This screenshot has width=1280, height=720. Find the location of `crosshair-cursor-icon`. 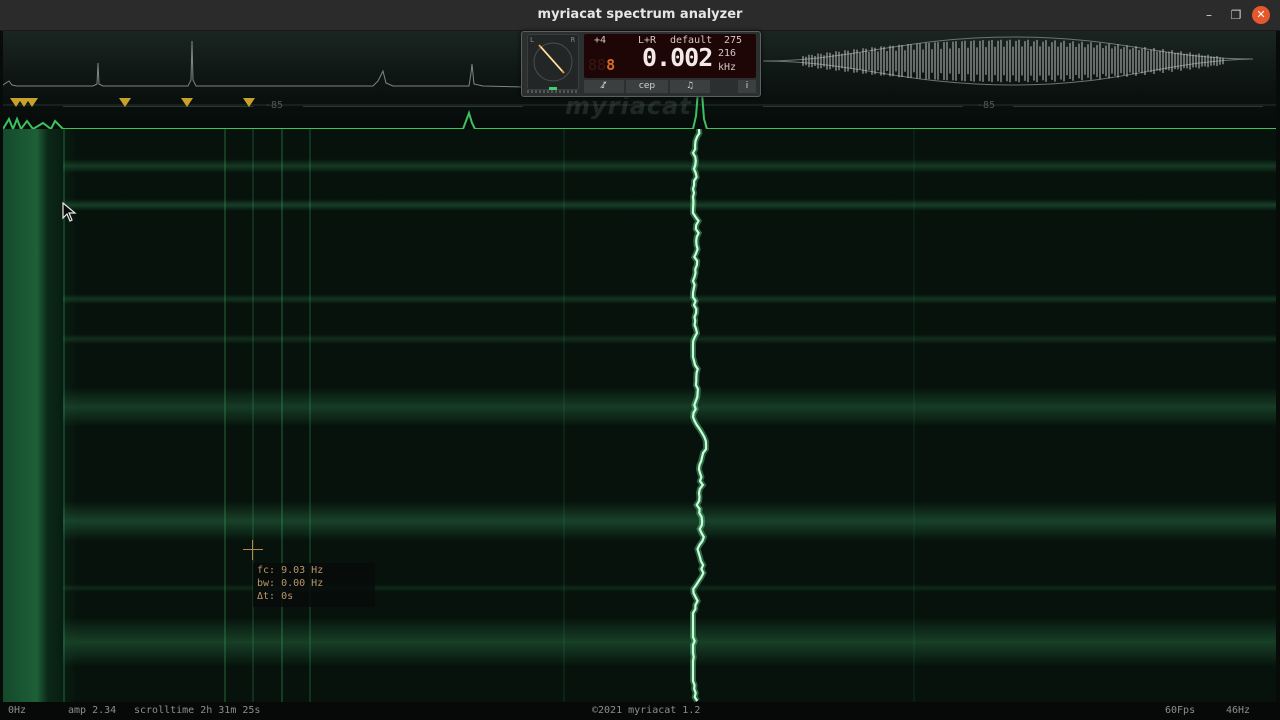

crosshair-cursor-icon is located at coordinates (253, 550).